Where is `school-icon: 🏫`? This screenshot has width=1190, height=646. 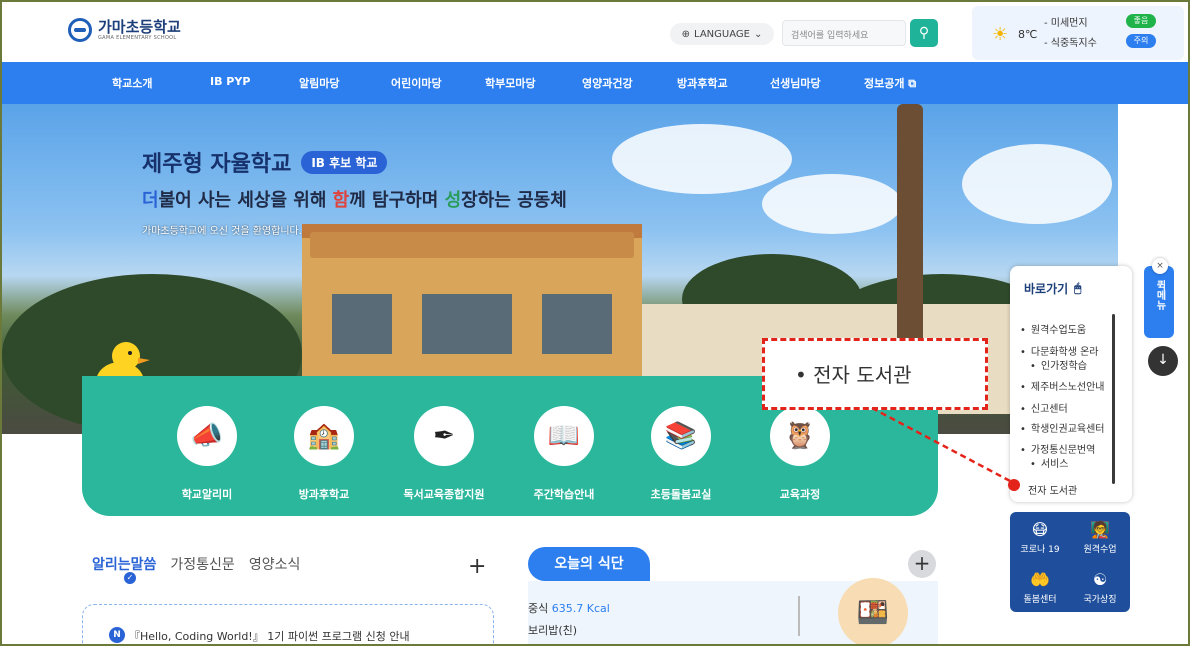 school-icon: 🏫 is located at coordinates (324, 436).